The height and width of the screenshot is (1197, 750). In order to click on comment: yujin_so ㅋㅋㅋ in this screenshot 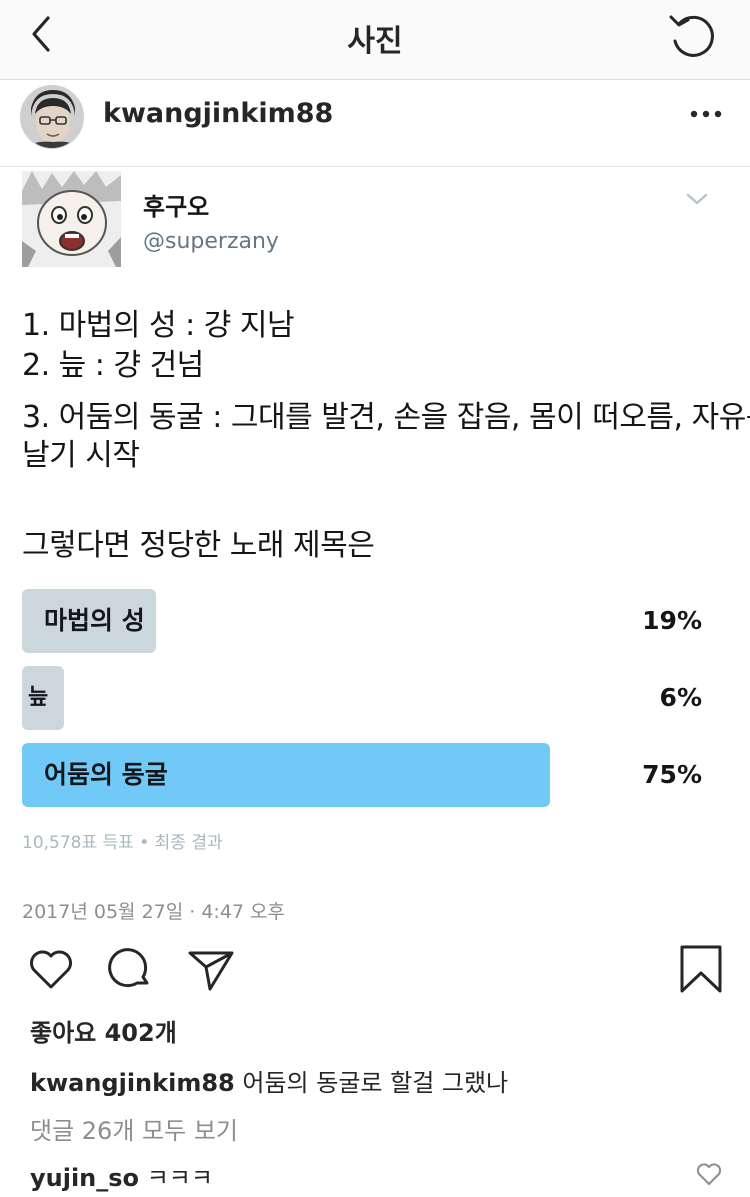, I will do `click(121, 1175)`.